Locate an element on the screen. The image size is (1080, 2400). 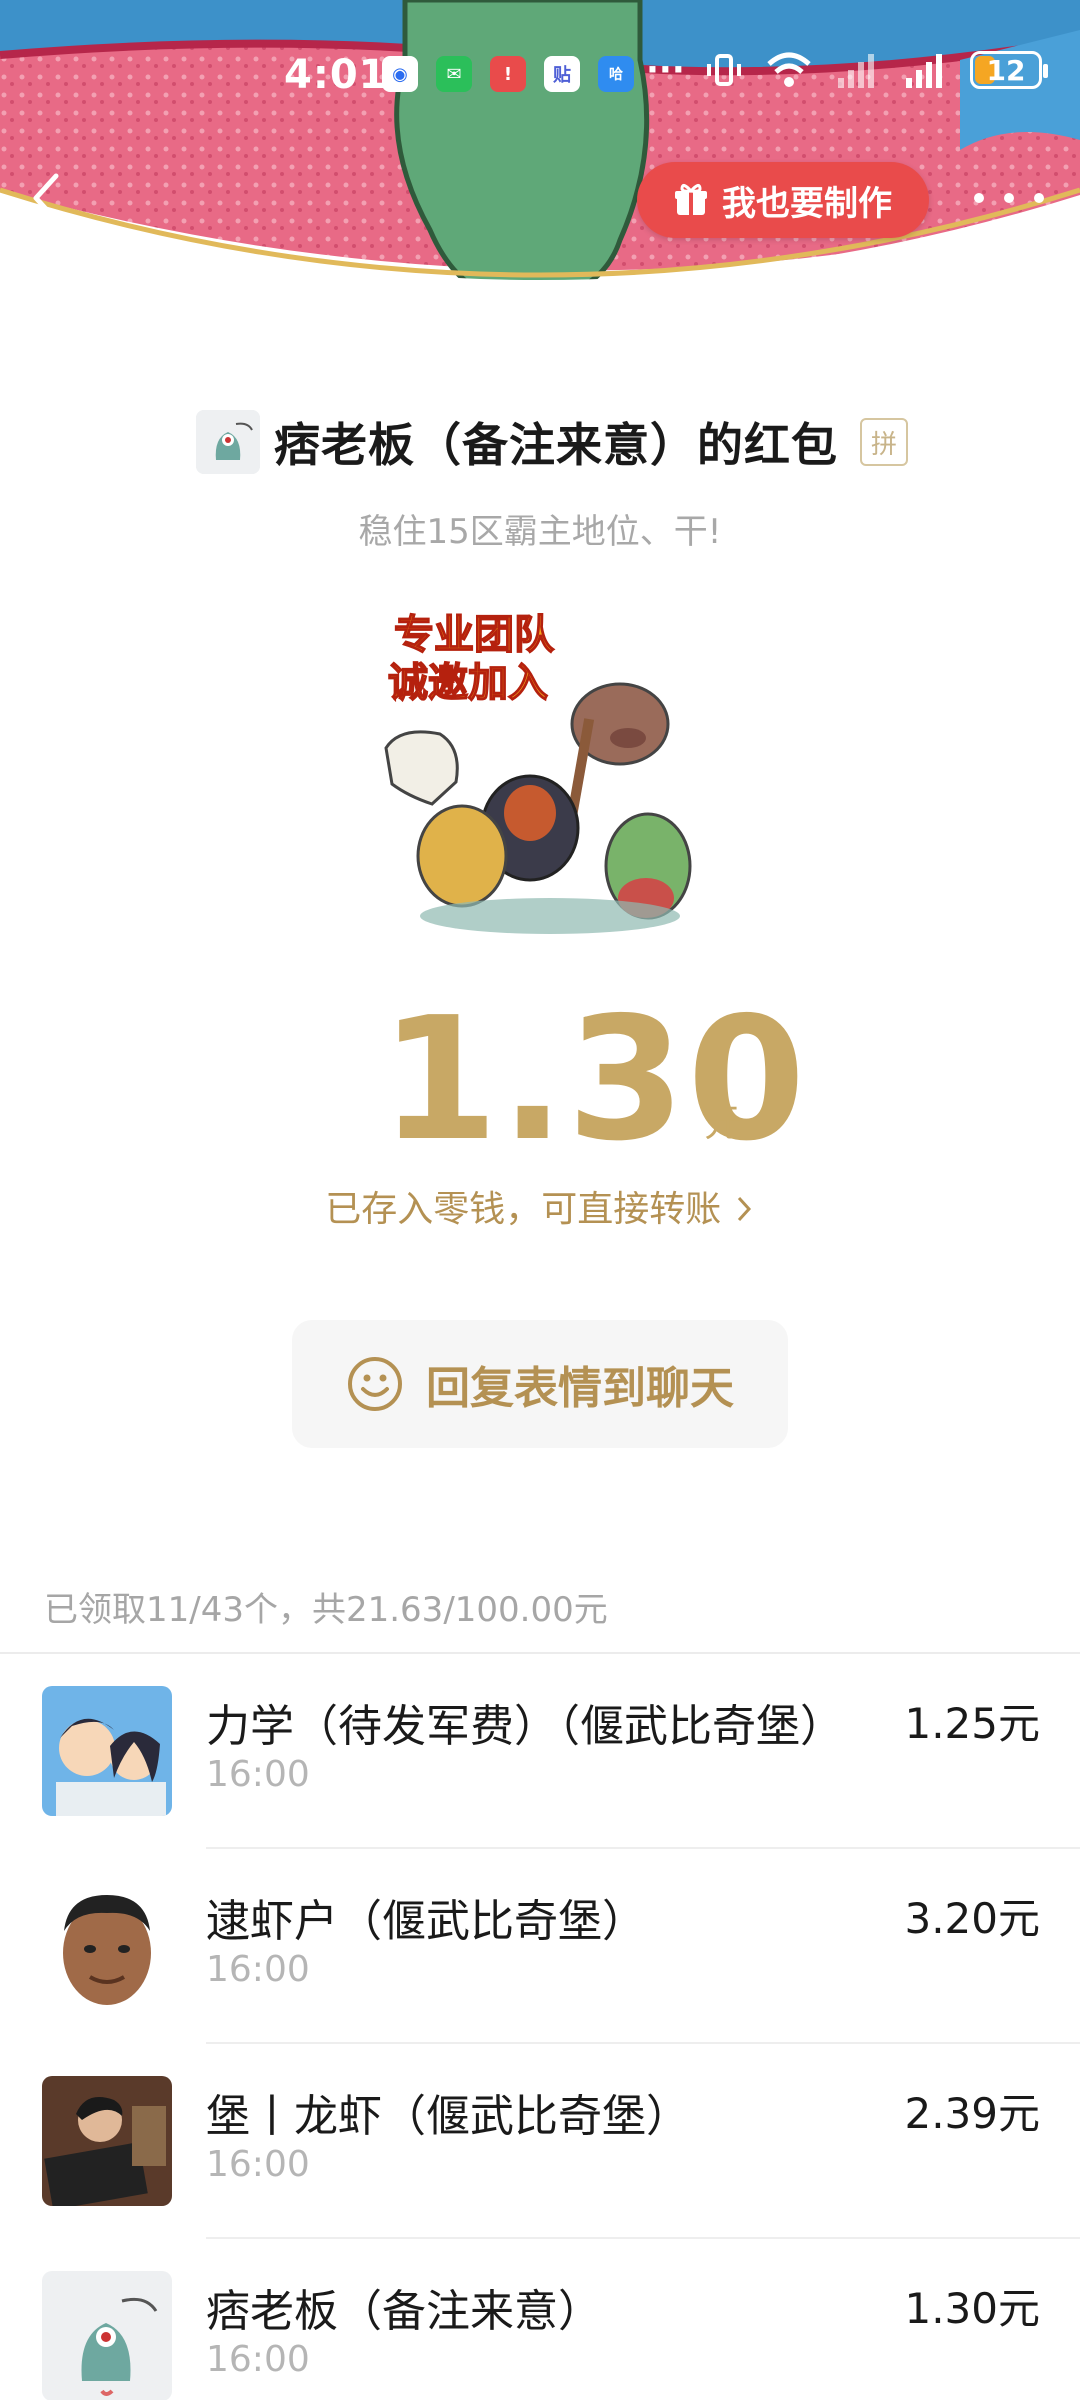
sender-row: 痞老板（备注来意）的红包 拼 is located at coordinates (552, 442).